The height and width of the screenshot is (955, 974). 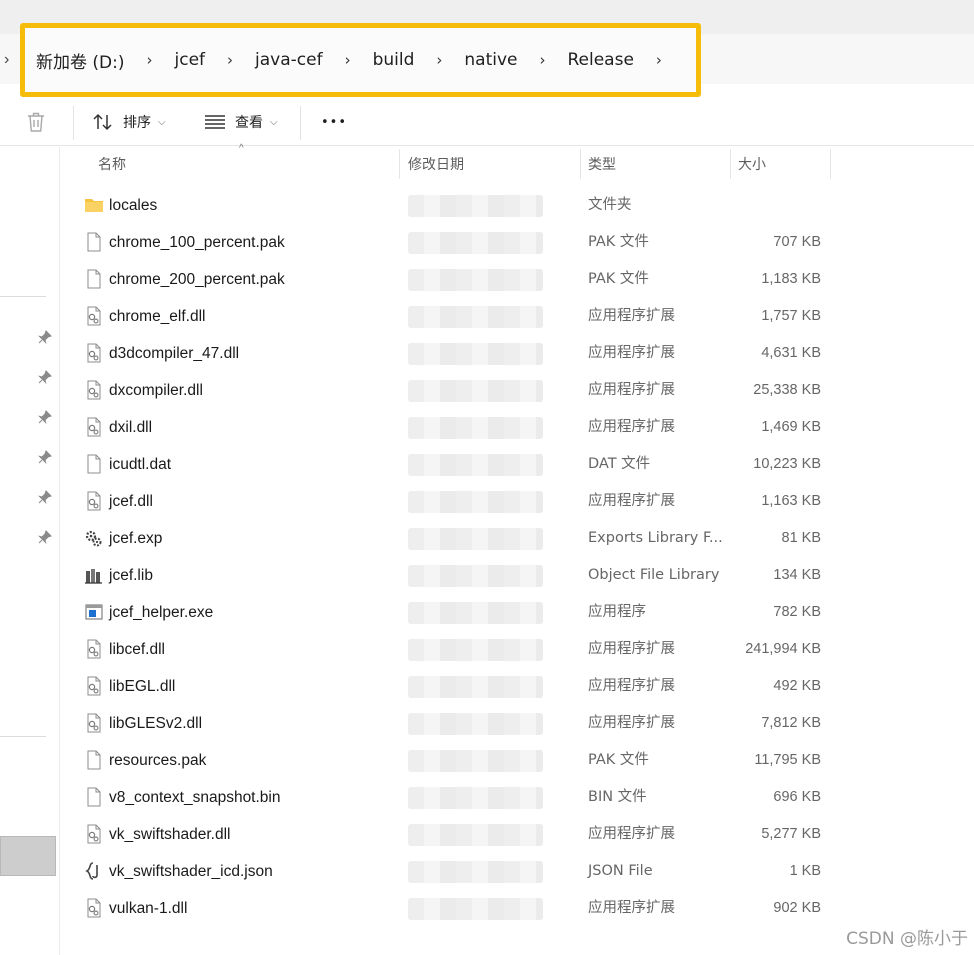 I want to click on file-name: icudtl.dat, so click(x=140, y=464).